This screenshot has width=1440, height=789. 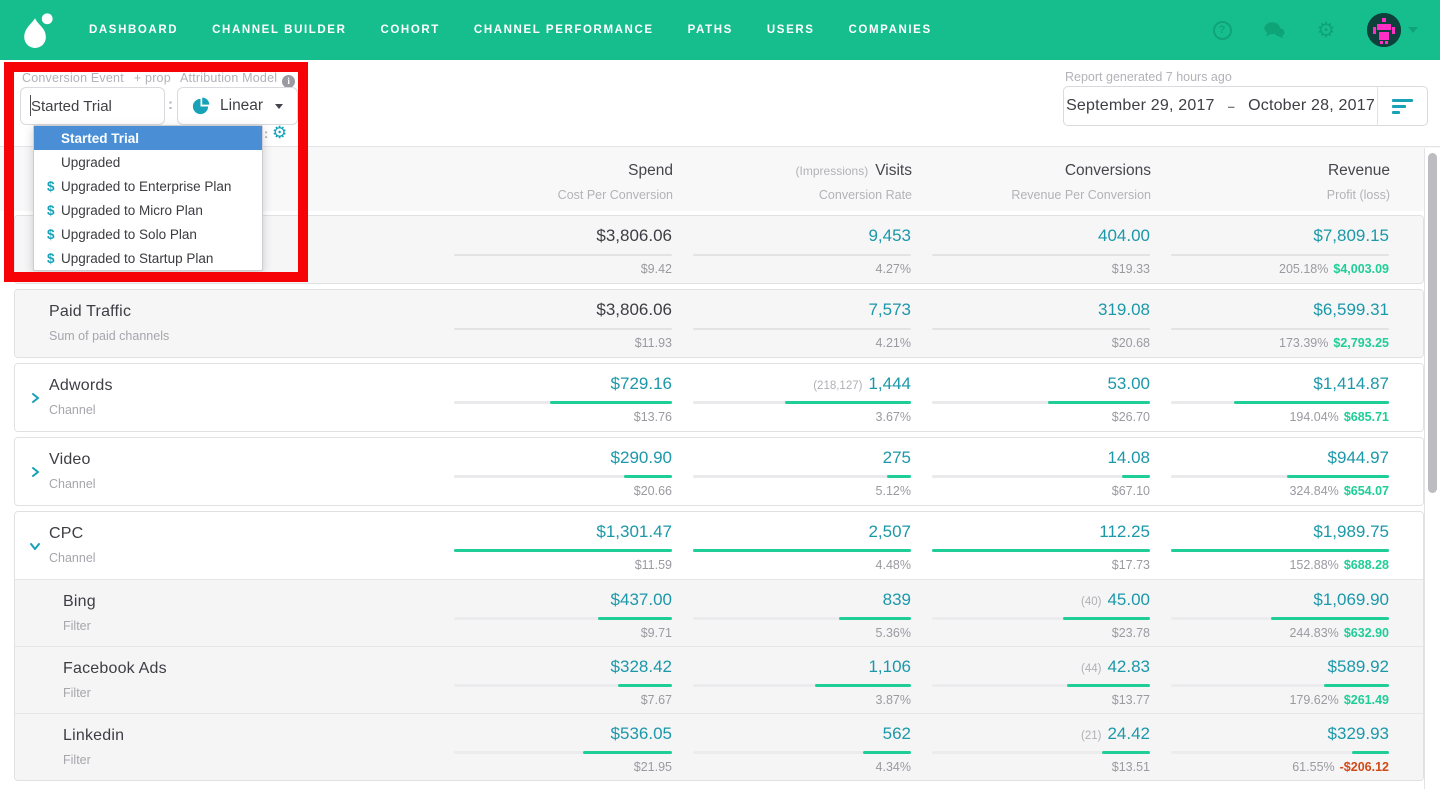 What do you see at coordinates (1222, 30) in the screenshot?
I see `help-icon: ?` at bounding box center [1222, 30].